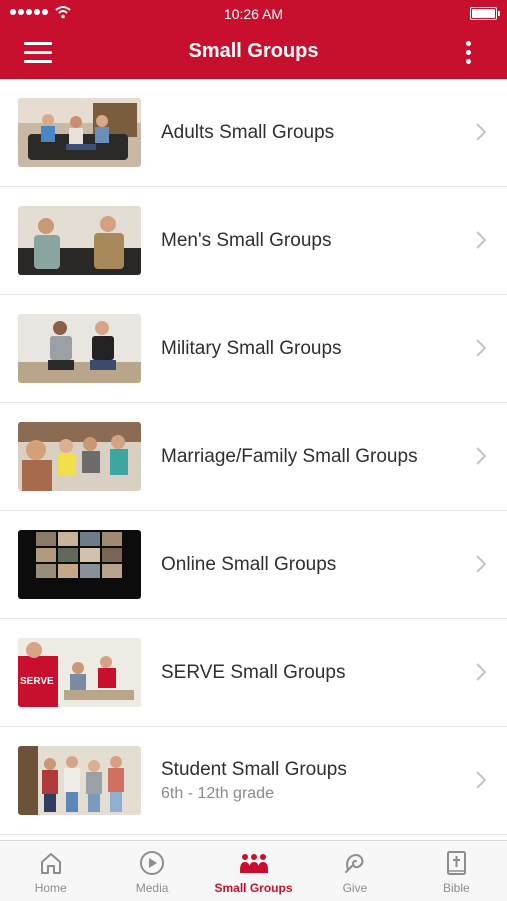  I want to click on tab-label: Bible, so click(456, 888).